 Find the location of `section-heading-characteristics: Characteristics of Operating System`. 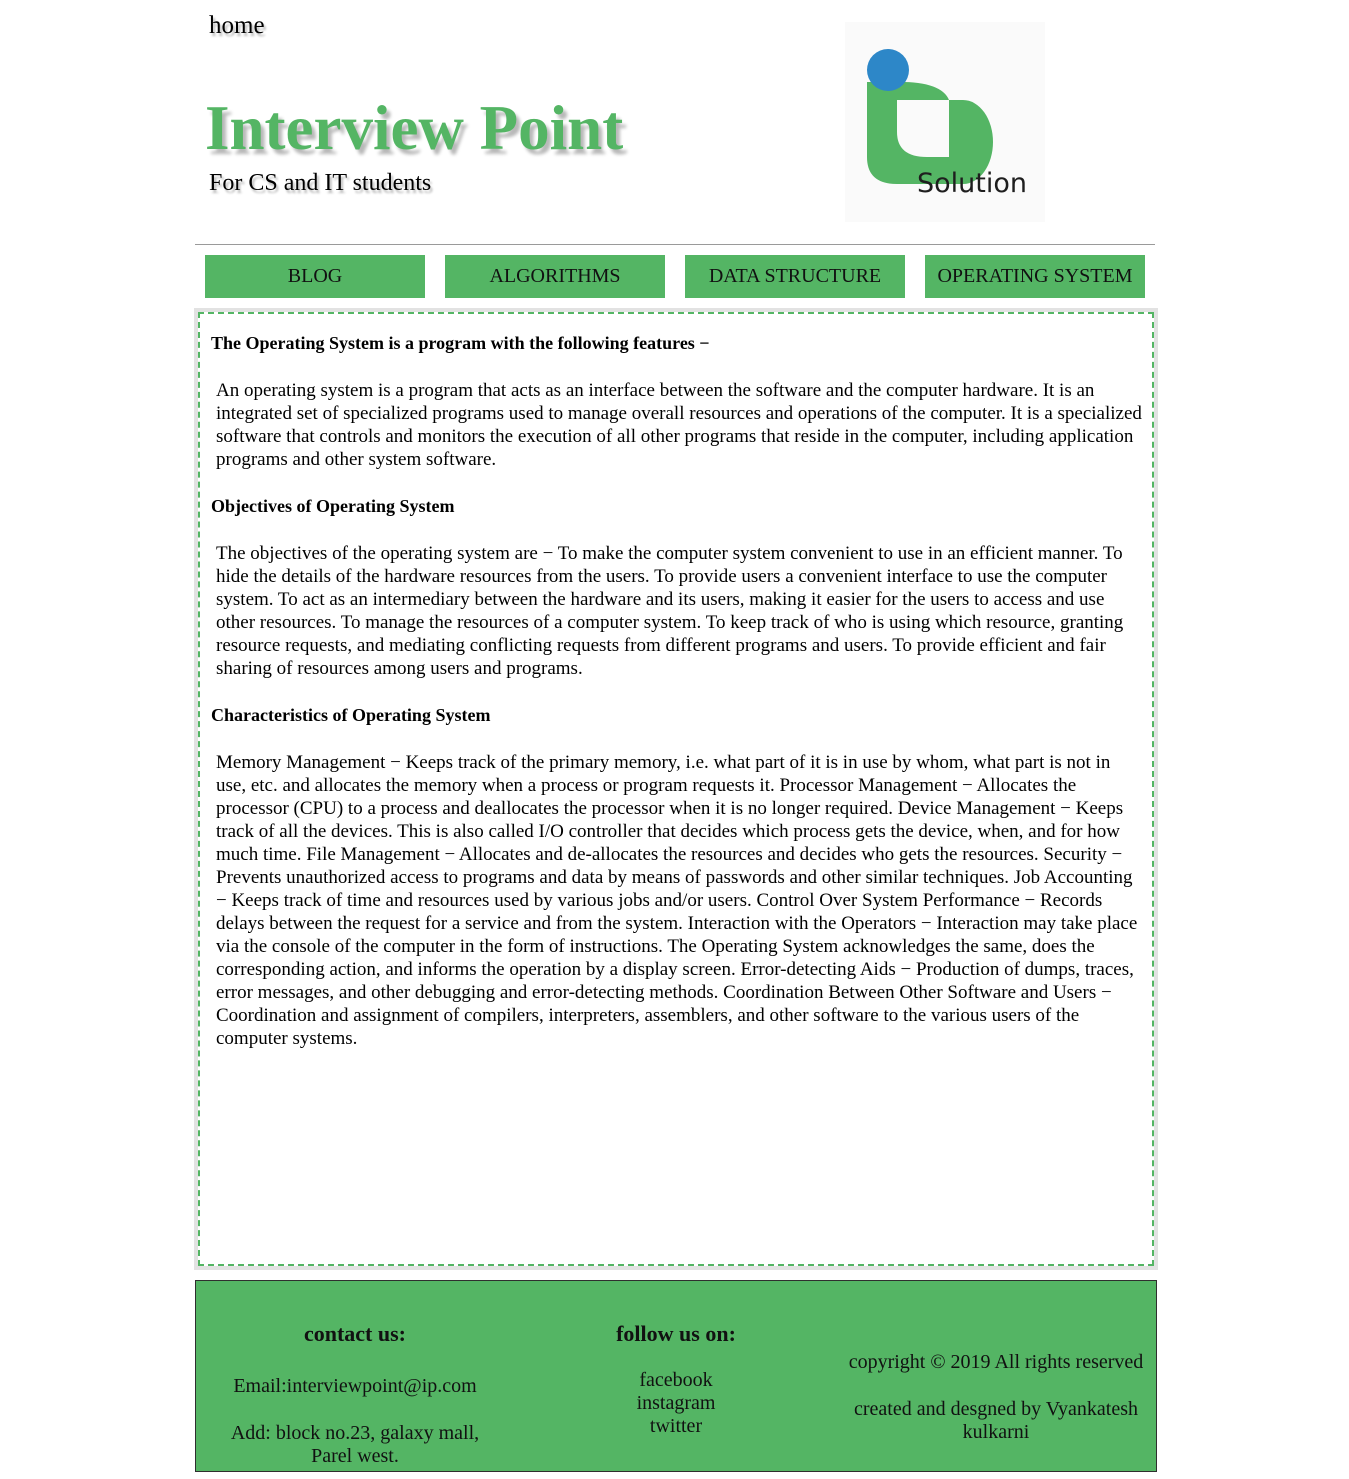

section-heading-characteristics: Characteristics of Operating System is located at coordinates (351, 715).